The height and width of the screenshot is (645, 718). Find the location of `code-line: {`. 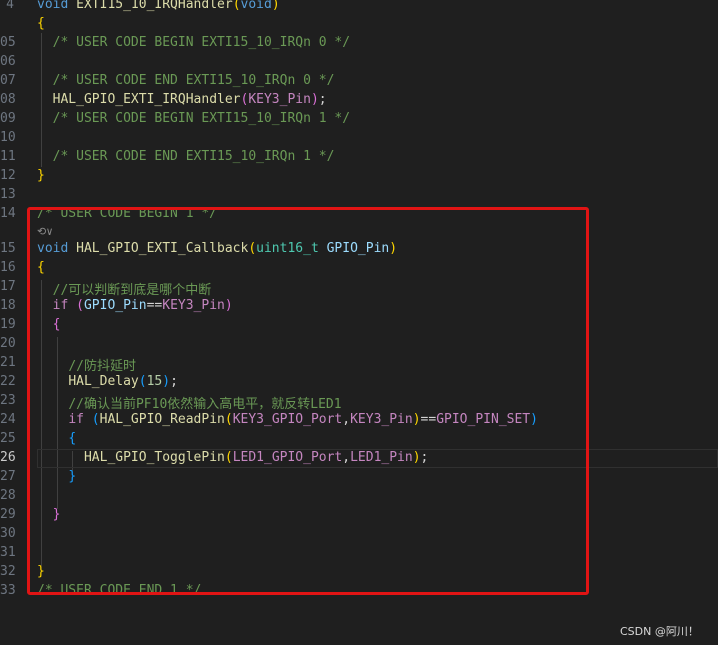

code-line: { is located at coordinates (41, 23).